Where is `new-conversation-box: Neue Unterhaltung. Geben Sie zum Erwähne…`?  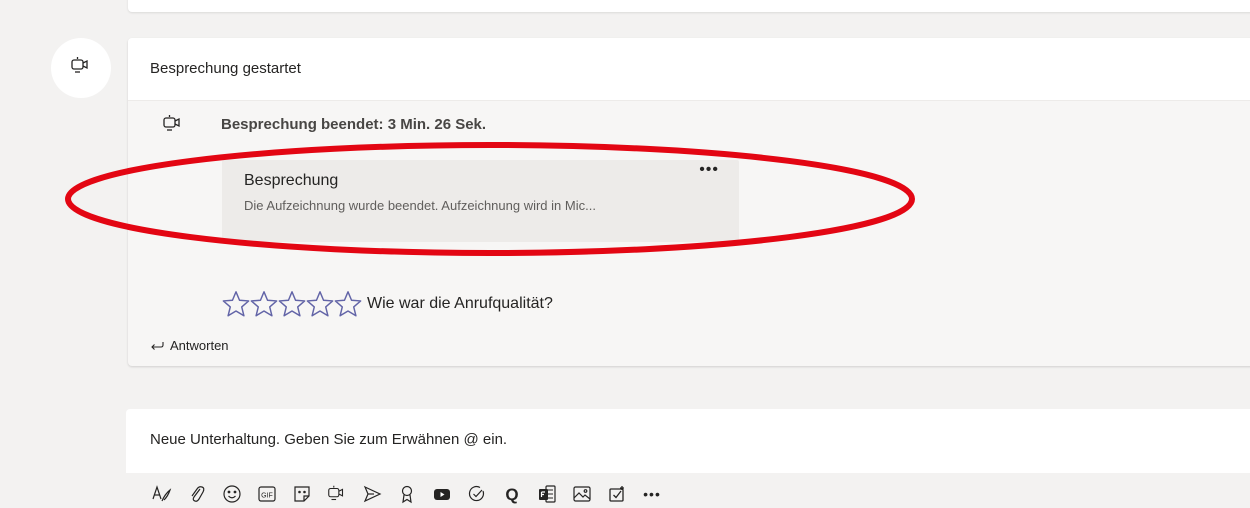
new-conversation-box: Neue Unterhaltung. Geben Sie zum Erwähne… is located at coordinates (688, 441).